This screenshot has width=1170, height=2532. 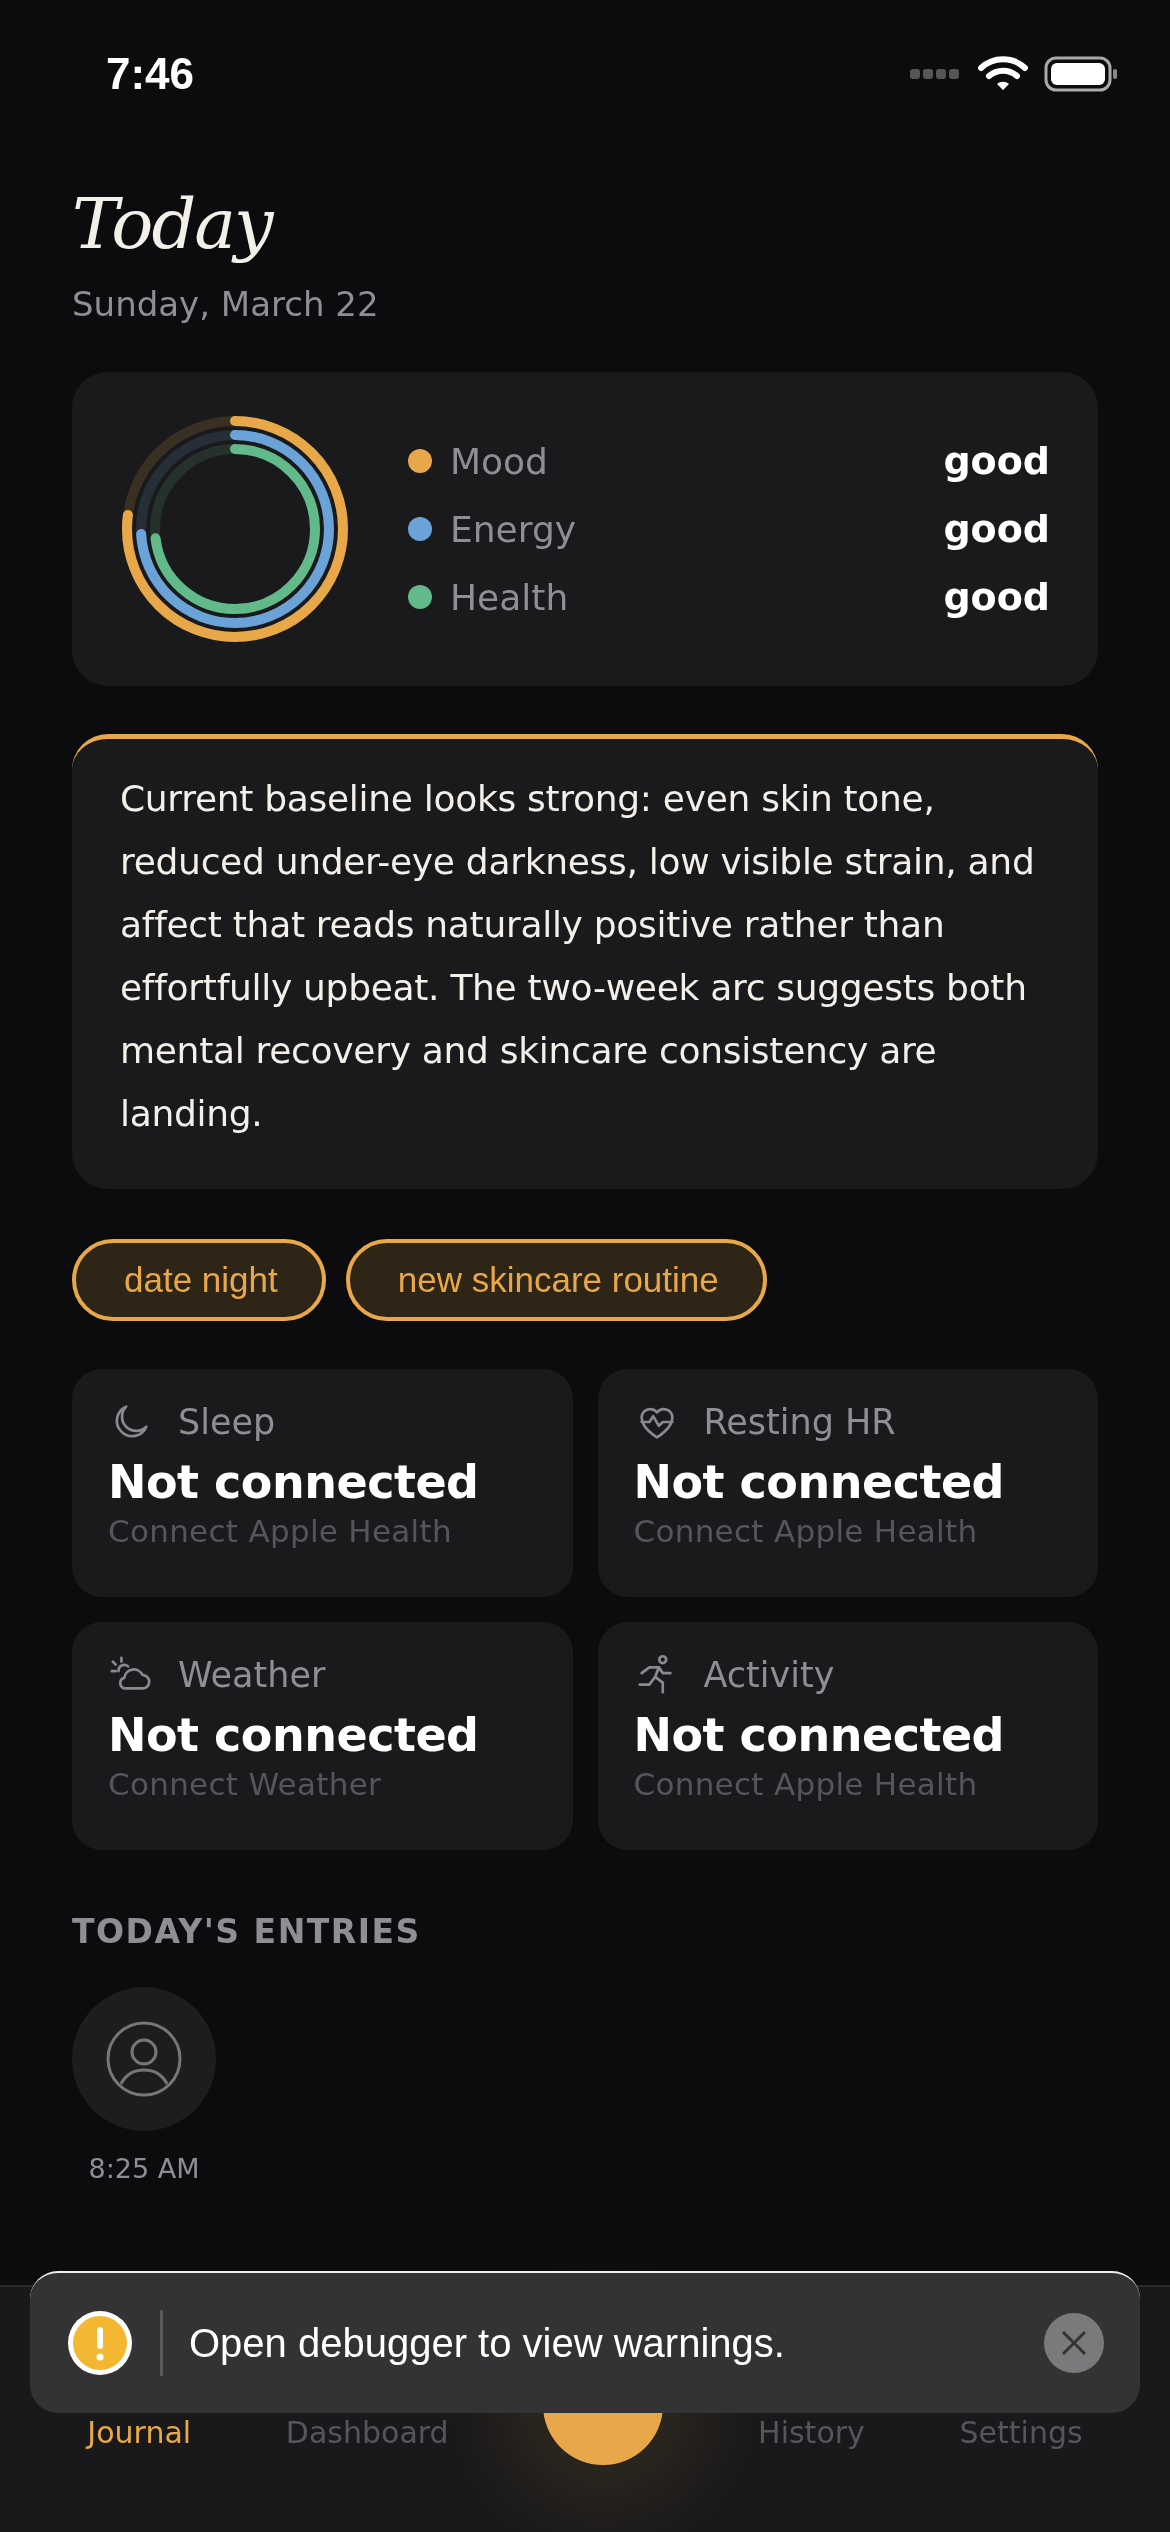 I want to click on page-title: Today, so click(x=173, y=224).